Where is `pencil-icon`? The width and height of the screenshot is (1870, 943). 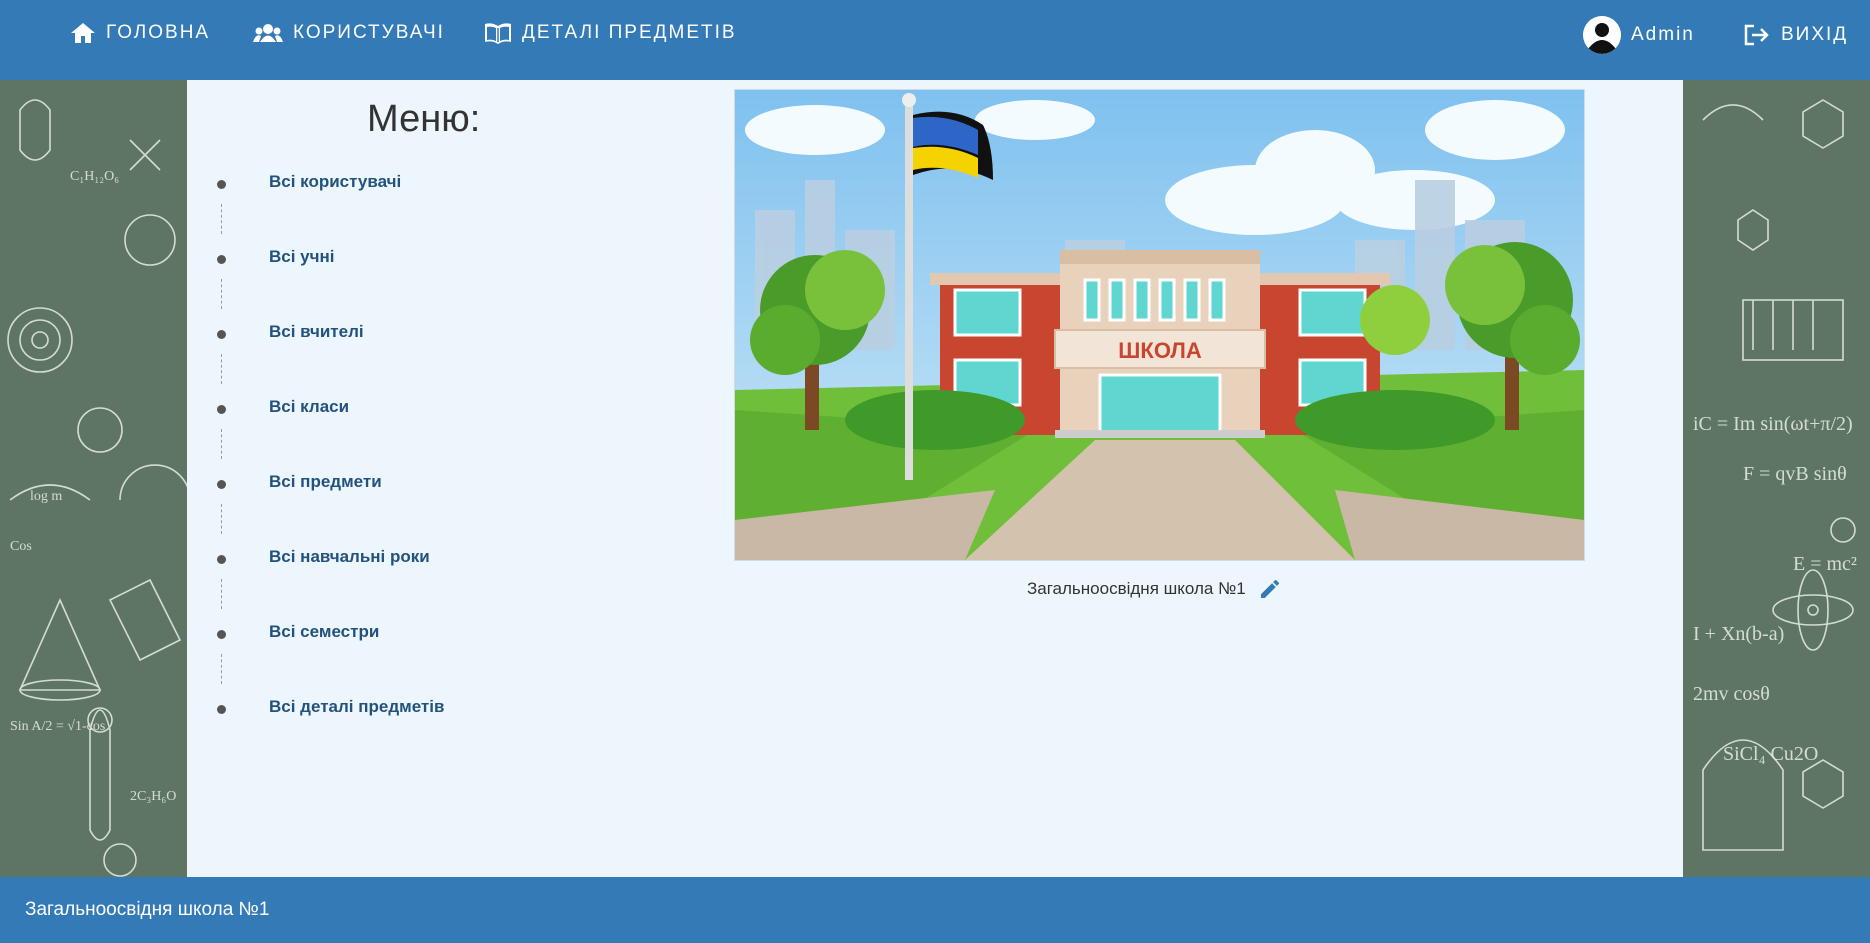 pencil-icon is located at coordinates (1269, 588).